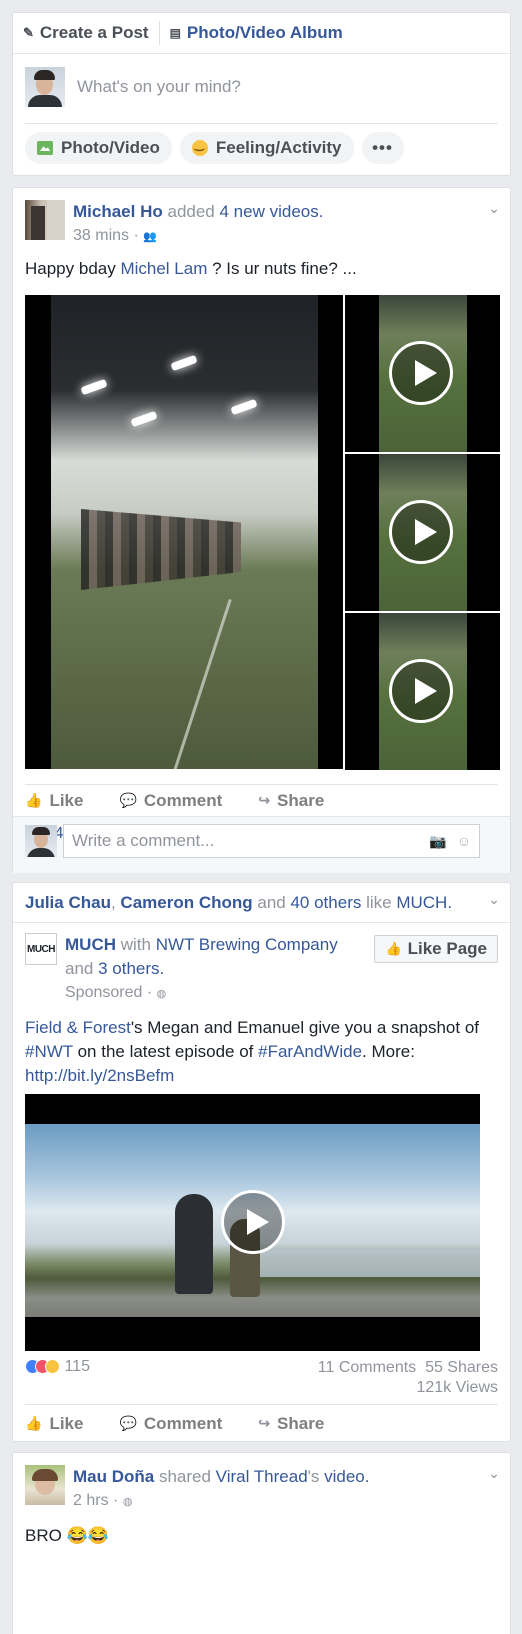  Describe the element at coordinates (159, 87) in the screenshot. I see `status-input: What's on your mind?` at that location.